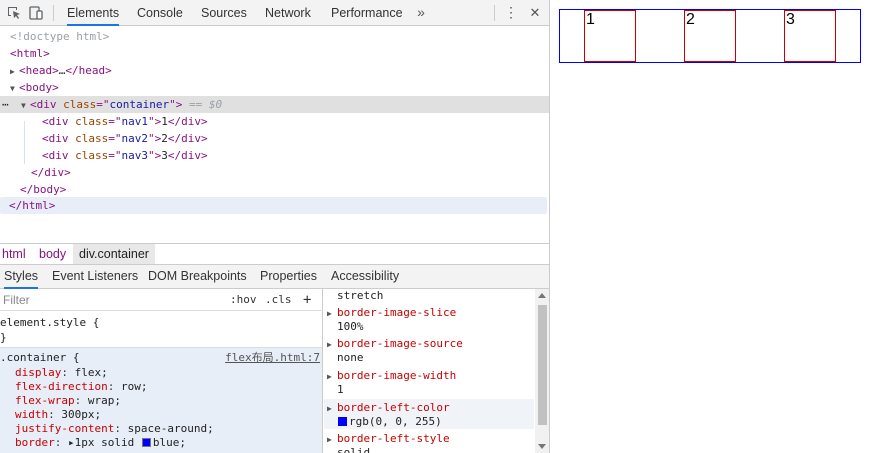 The image size is (887, 453). What do you see at coordinates (396, 376) in the screenshot?
I see `computed-prop-border-image-width: border-image-width` at bounding box center [396, 376].